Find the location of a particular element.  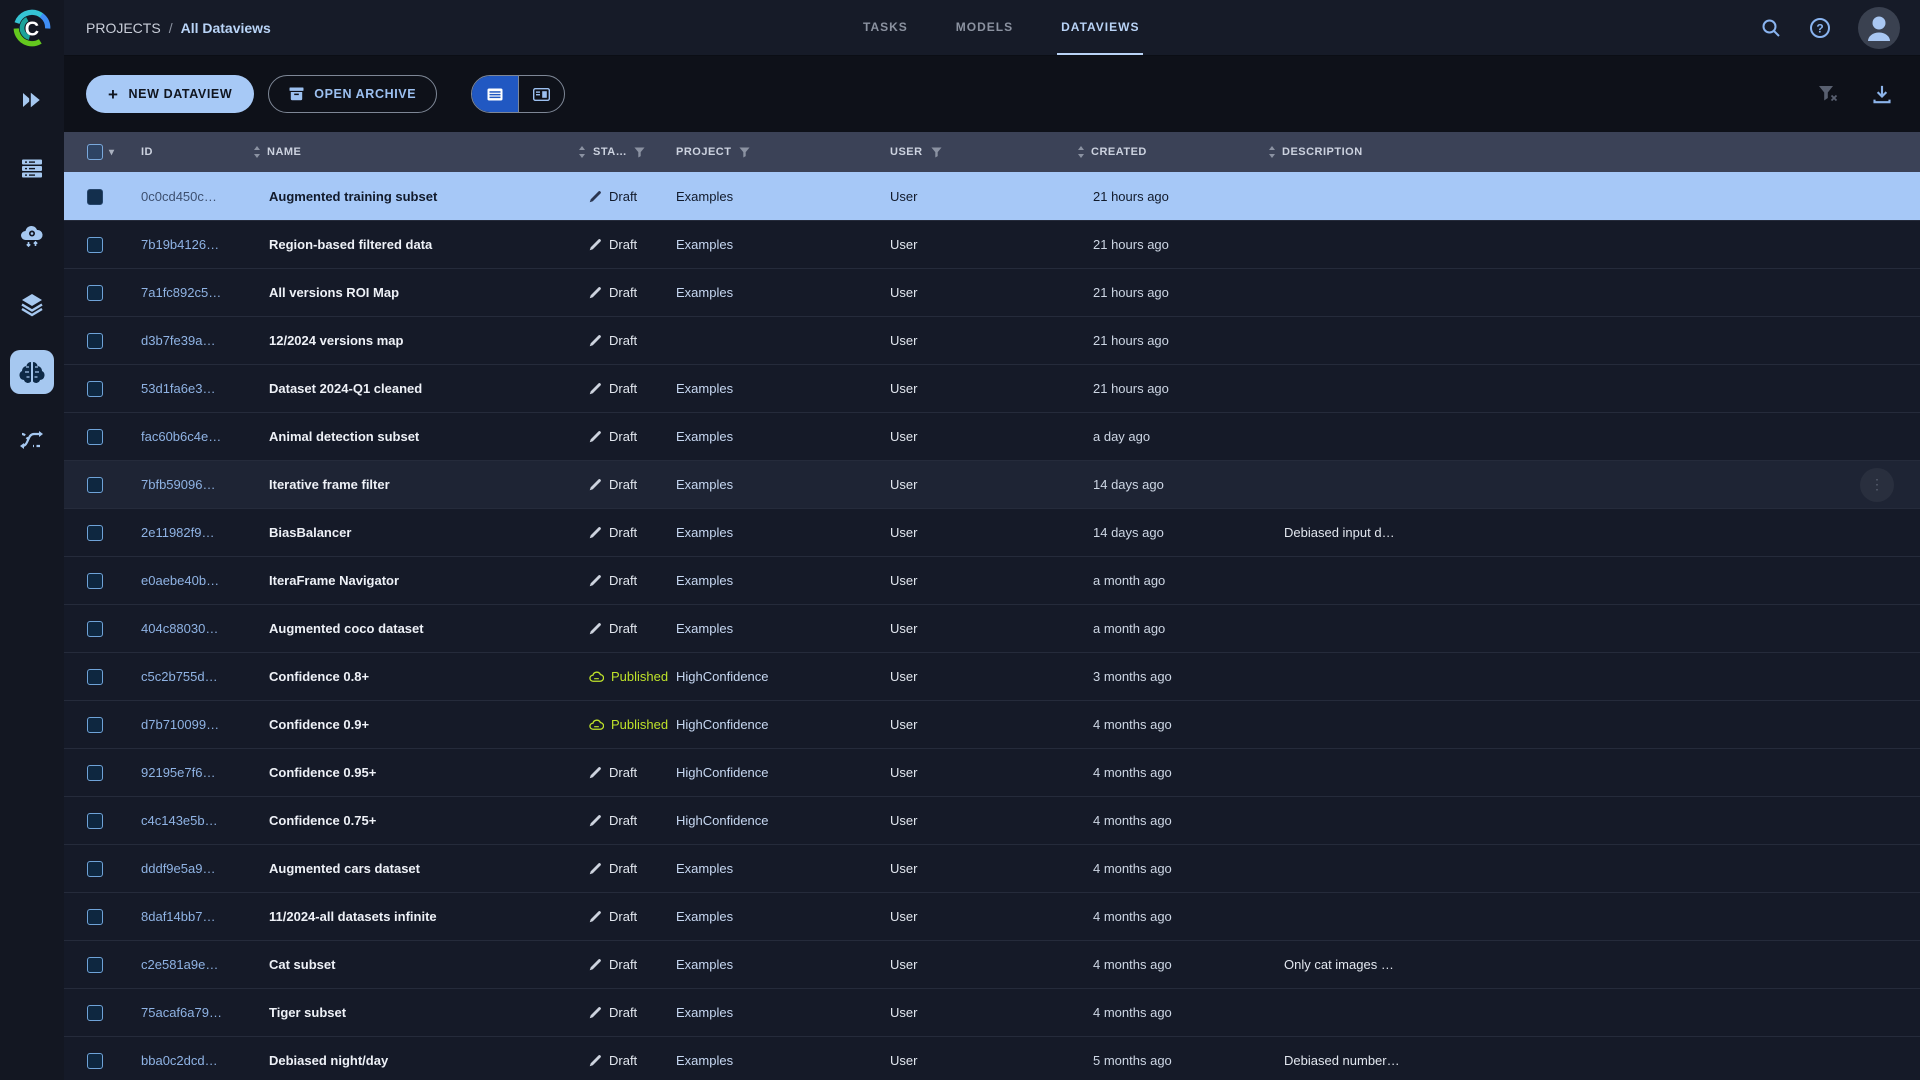

help-icon: ? is located at coordinates (1820, 28).